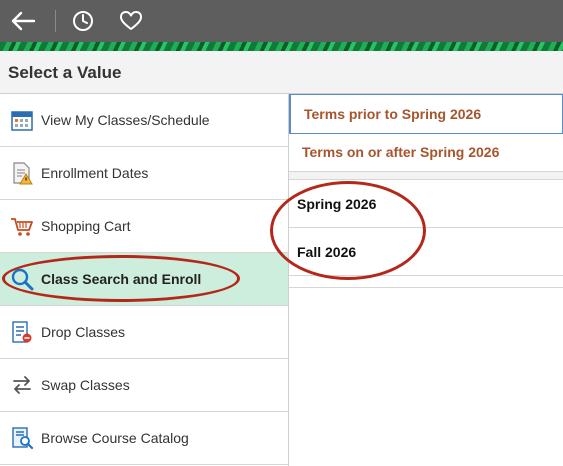  I want to click on terms-prior-link: Terms prior to Spring 2026, so click(426, 114).